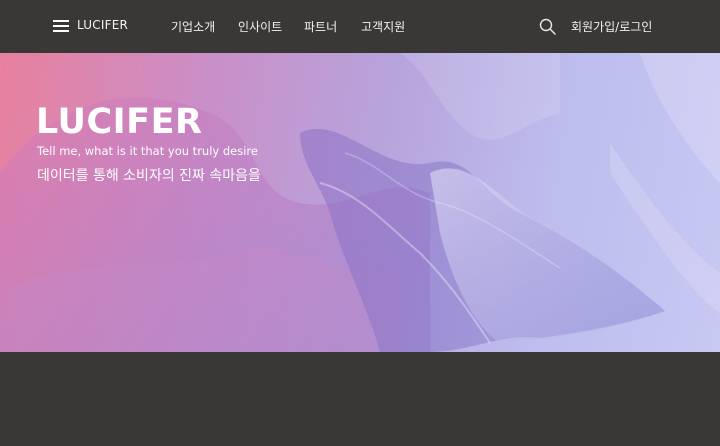  What do you see at coordinates (260, 26) in the screenshot?
I see `nav-item-insight: 인사이트` at bounding box center [260, 26].